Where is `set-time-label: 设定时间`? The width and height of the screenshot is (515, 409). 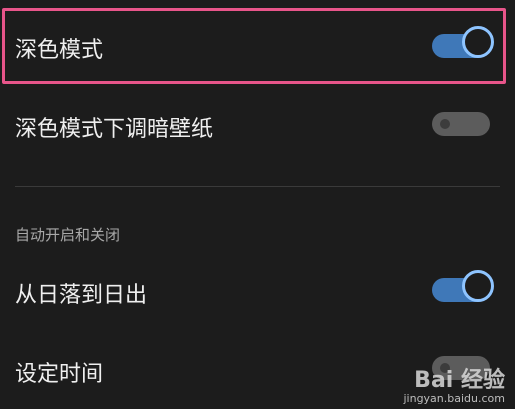
set-time-label: 设定时间 is located at coordinates (59, 374).